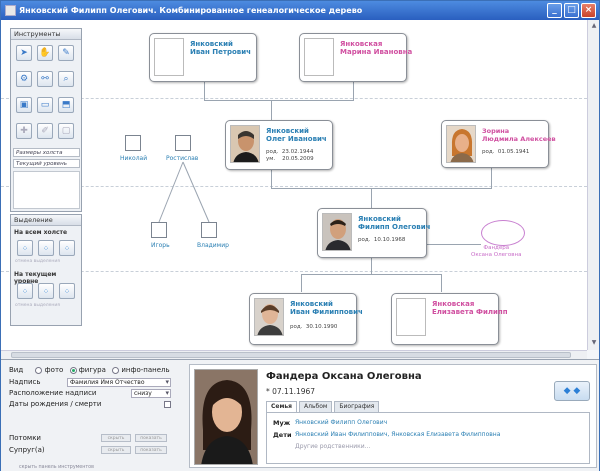  What do you see at coordinates (572, 391) in the screenshot?
I see `nav-arrows-icon: ◆ ◆` at bounding box center [572, 391].